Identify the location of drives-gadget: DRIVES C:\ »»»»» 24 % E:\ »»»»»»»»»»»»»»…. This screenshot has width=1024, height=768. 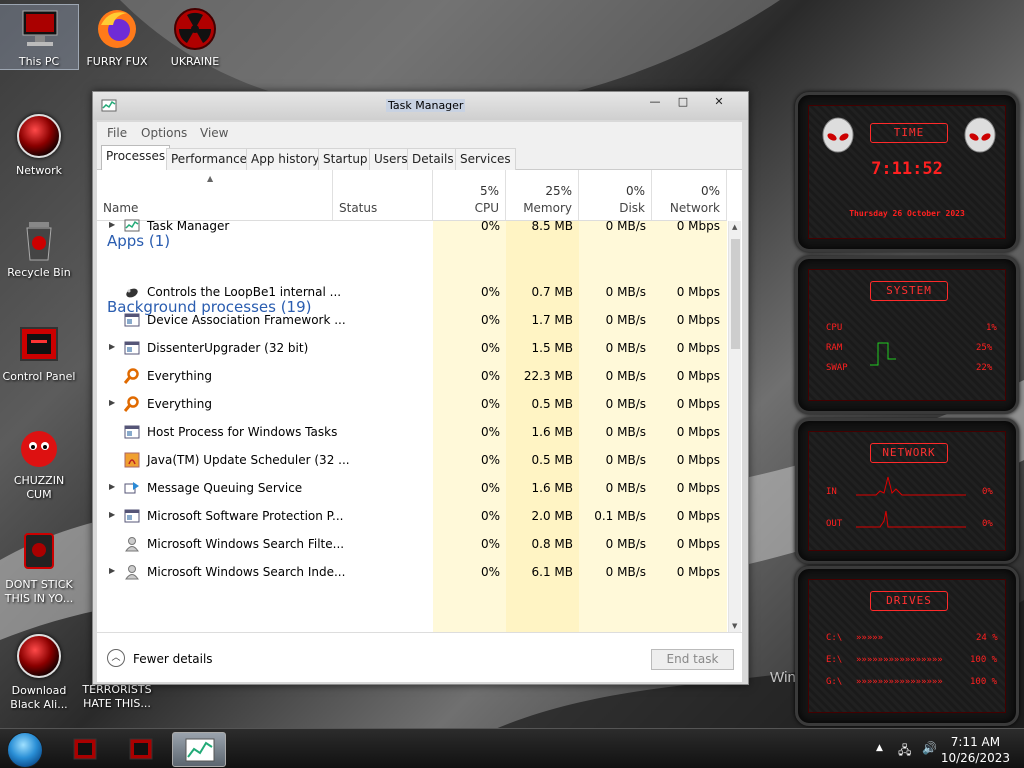
(907, 646).